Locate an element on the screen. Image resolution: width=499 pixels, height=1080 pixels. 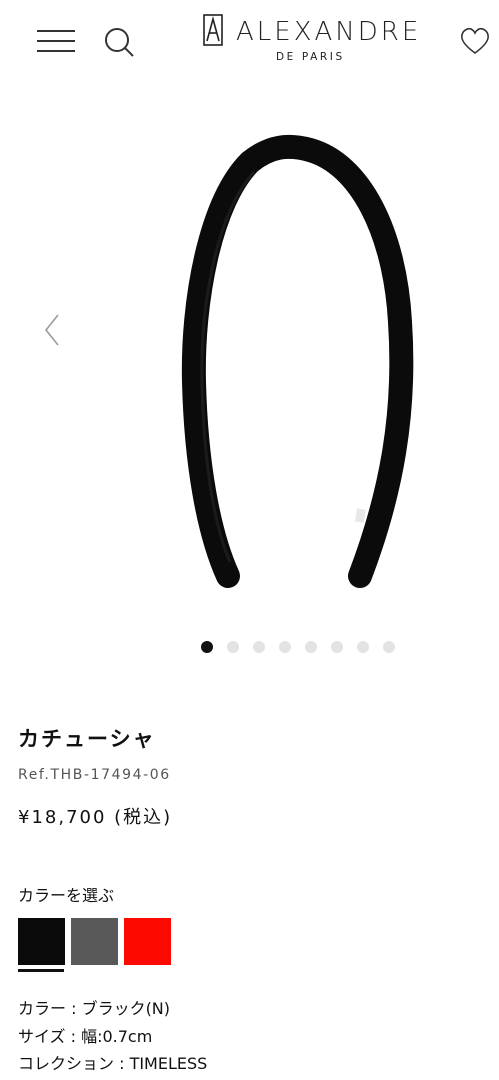
search-icon is located at coordinates (119, 42).